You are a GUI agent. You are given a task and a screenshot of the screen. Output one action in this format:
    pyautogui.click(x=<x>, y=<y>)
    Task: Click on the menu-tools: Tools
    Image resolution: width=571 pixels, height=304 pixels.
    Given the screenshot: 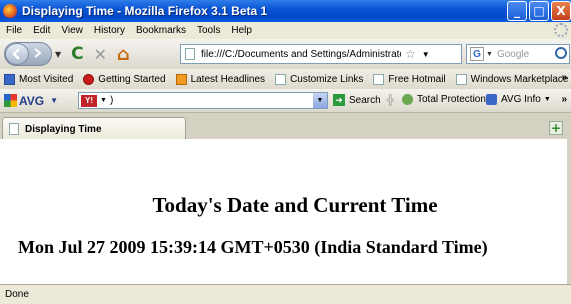 What is the action you would take?
    pyautogui.click(x=208, y=30)
    